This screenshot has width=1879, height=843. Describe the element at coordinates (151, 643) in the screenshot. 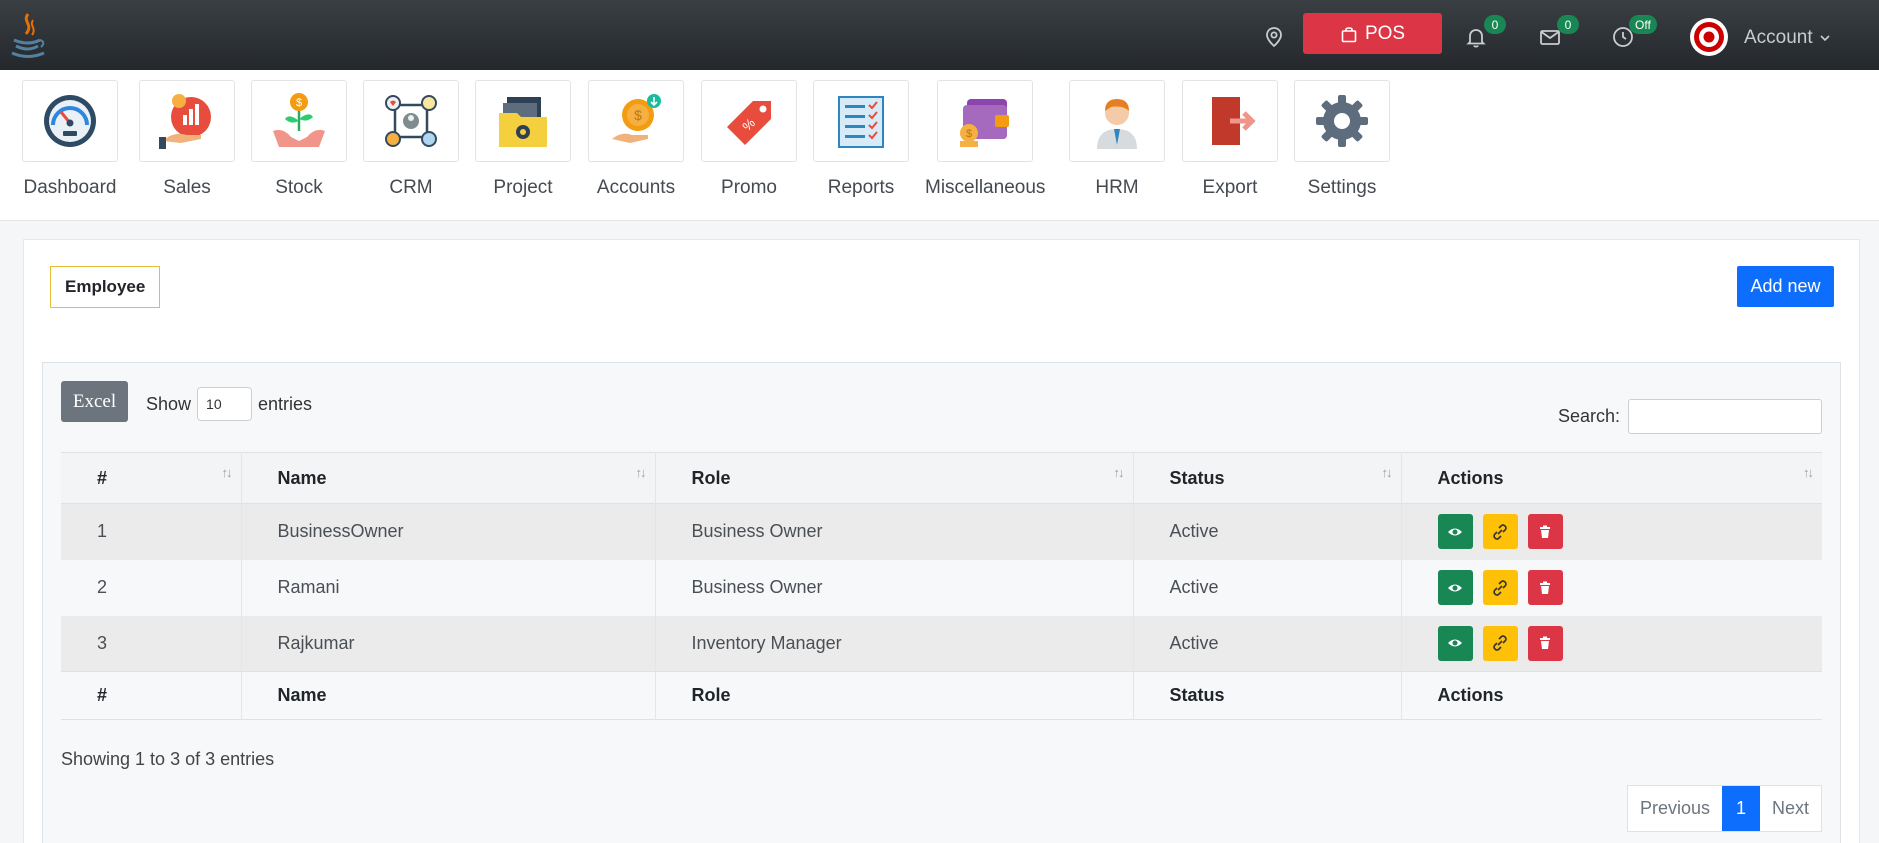

I see `cell-number: 3` at that location.